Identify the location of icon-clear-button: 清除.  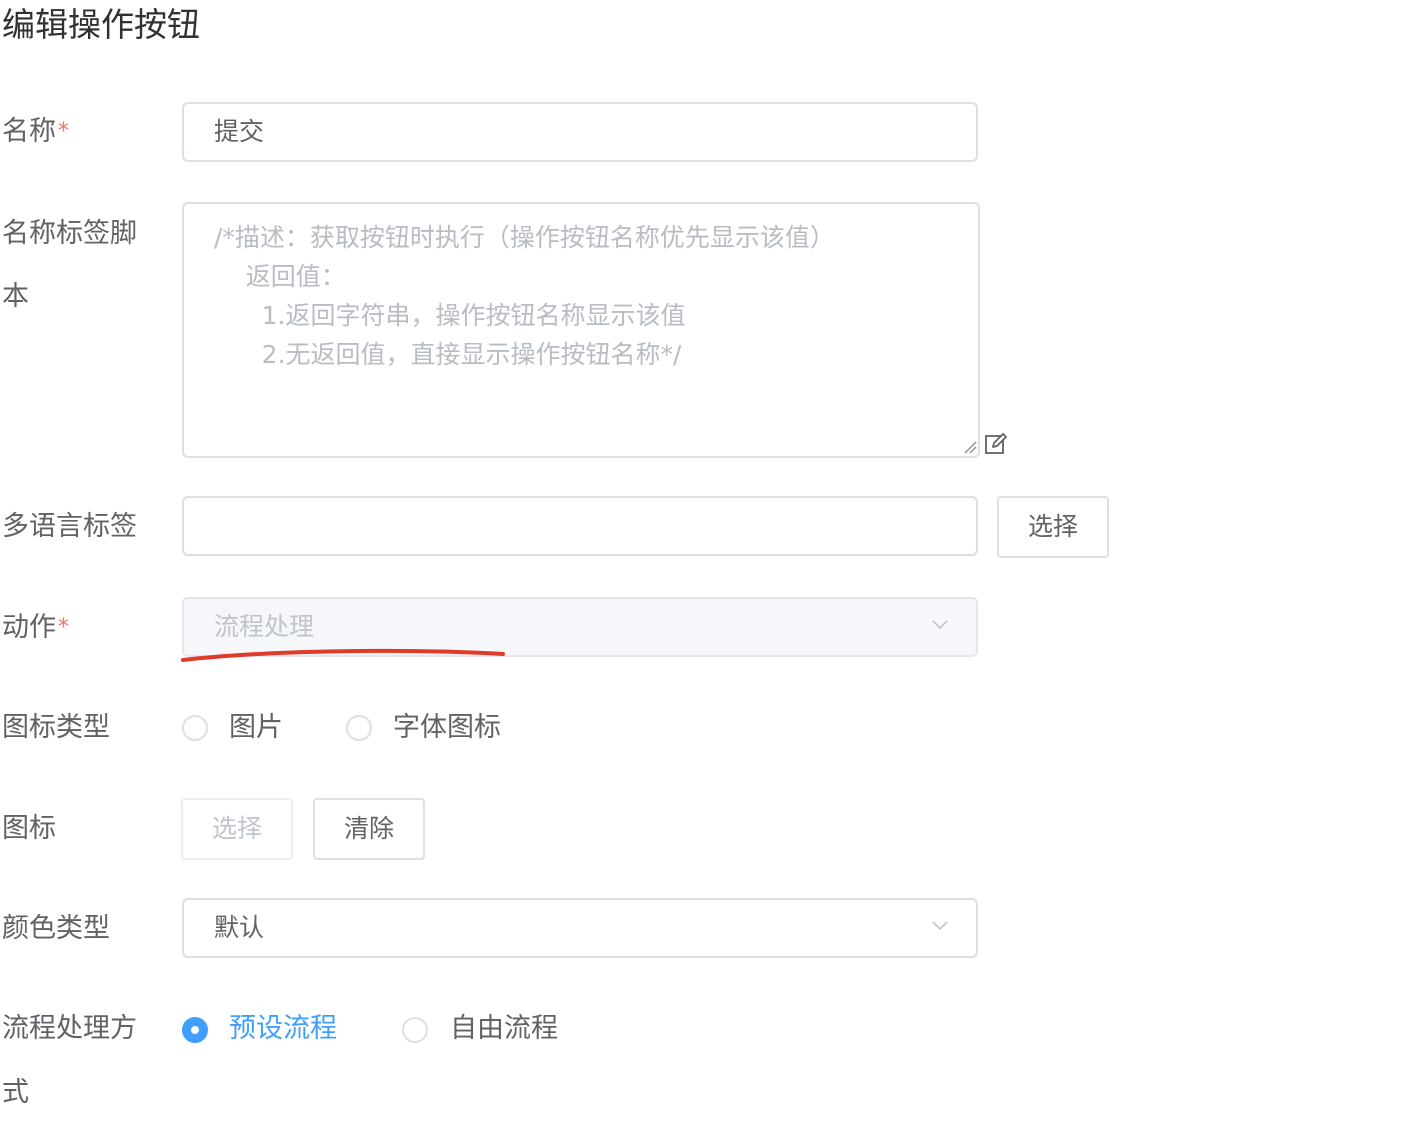
(369, 829).